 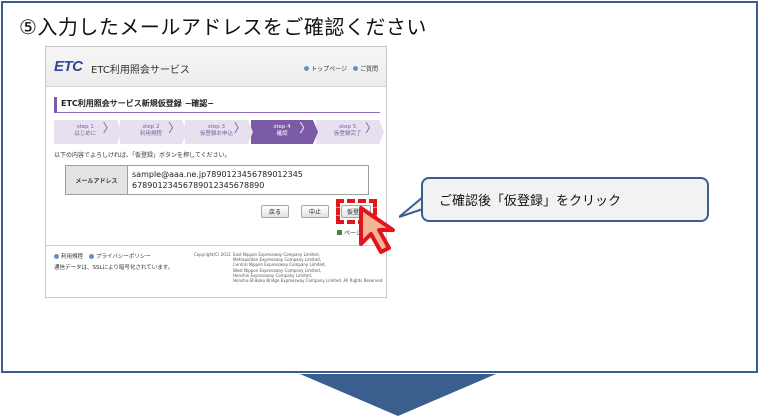 I want to click on step-4: step 4 確認〉, so click(x=284, y=132).